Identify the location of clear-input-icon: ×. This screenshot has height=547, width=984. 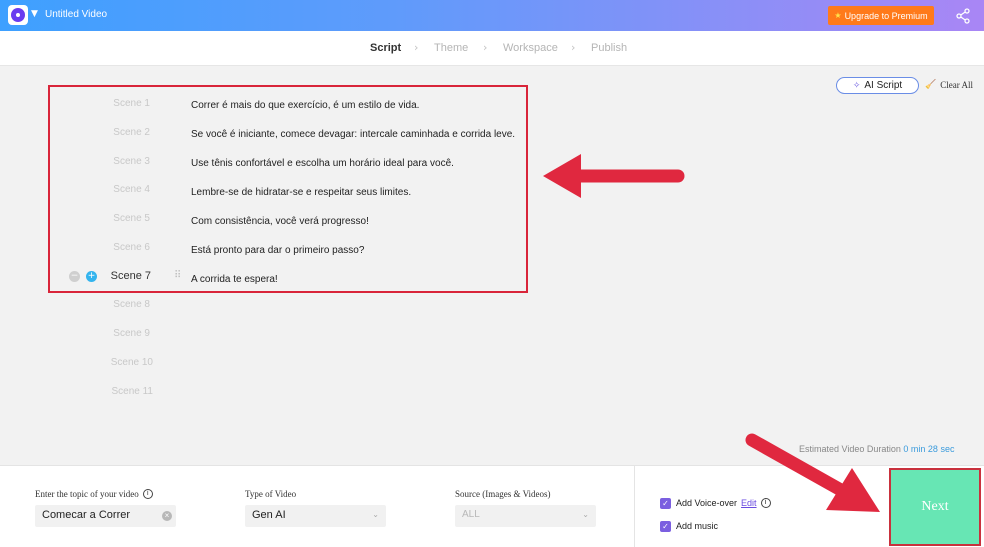
(167, 516).